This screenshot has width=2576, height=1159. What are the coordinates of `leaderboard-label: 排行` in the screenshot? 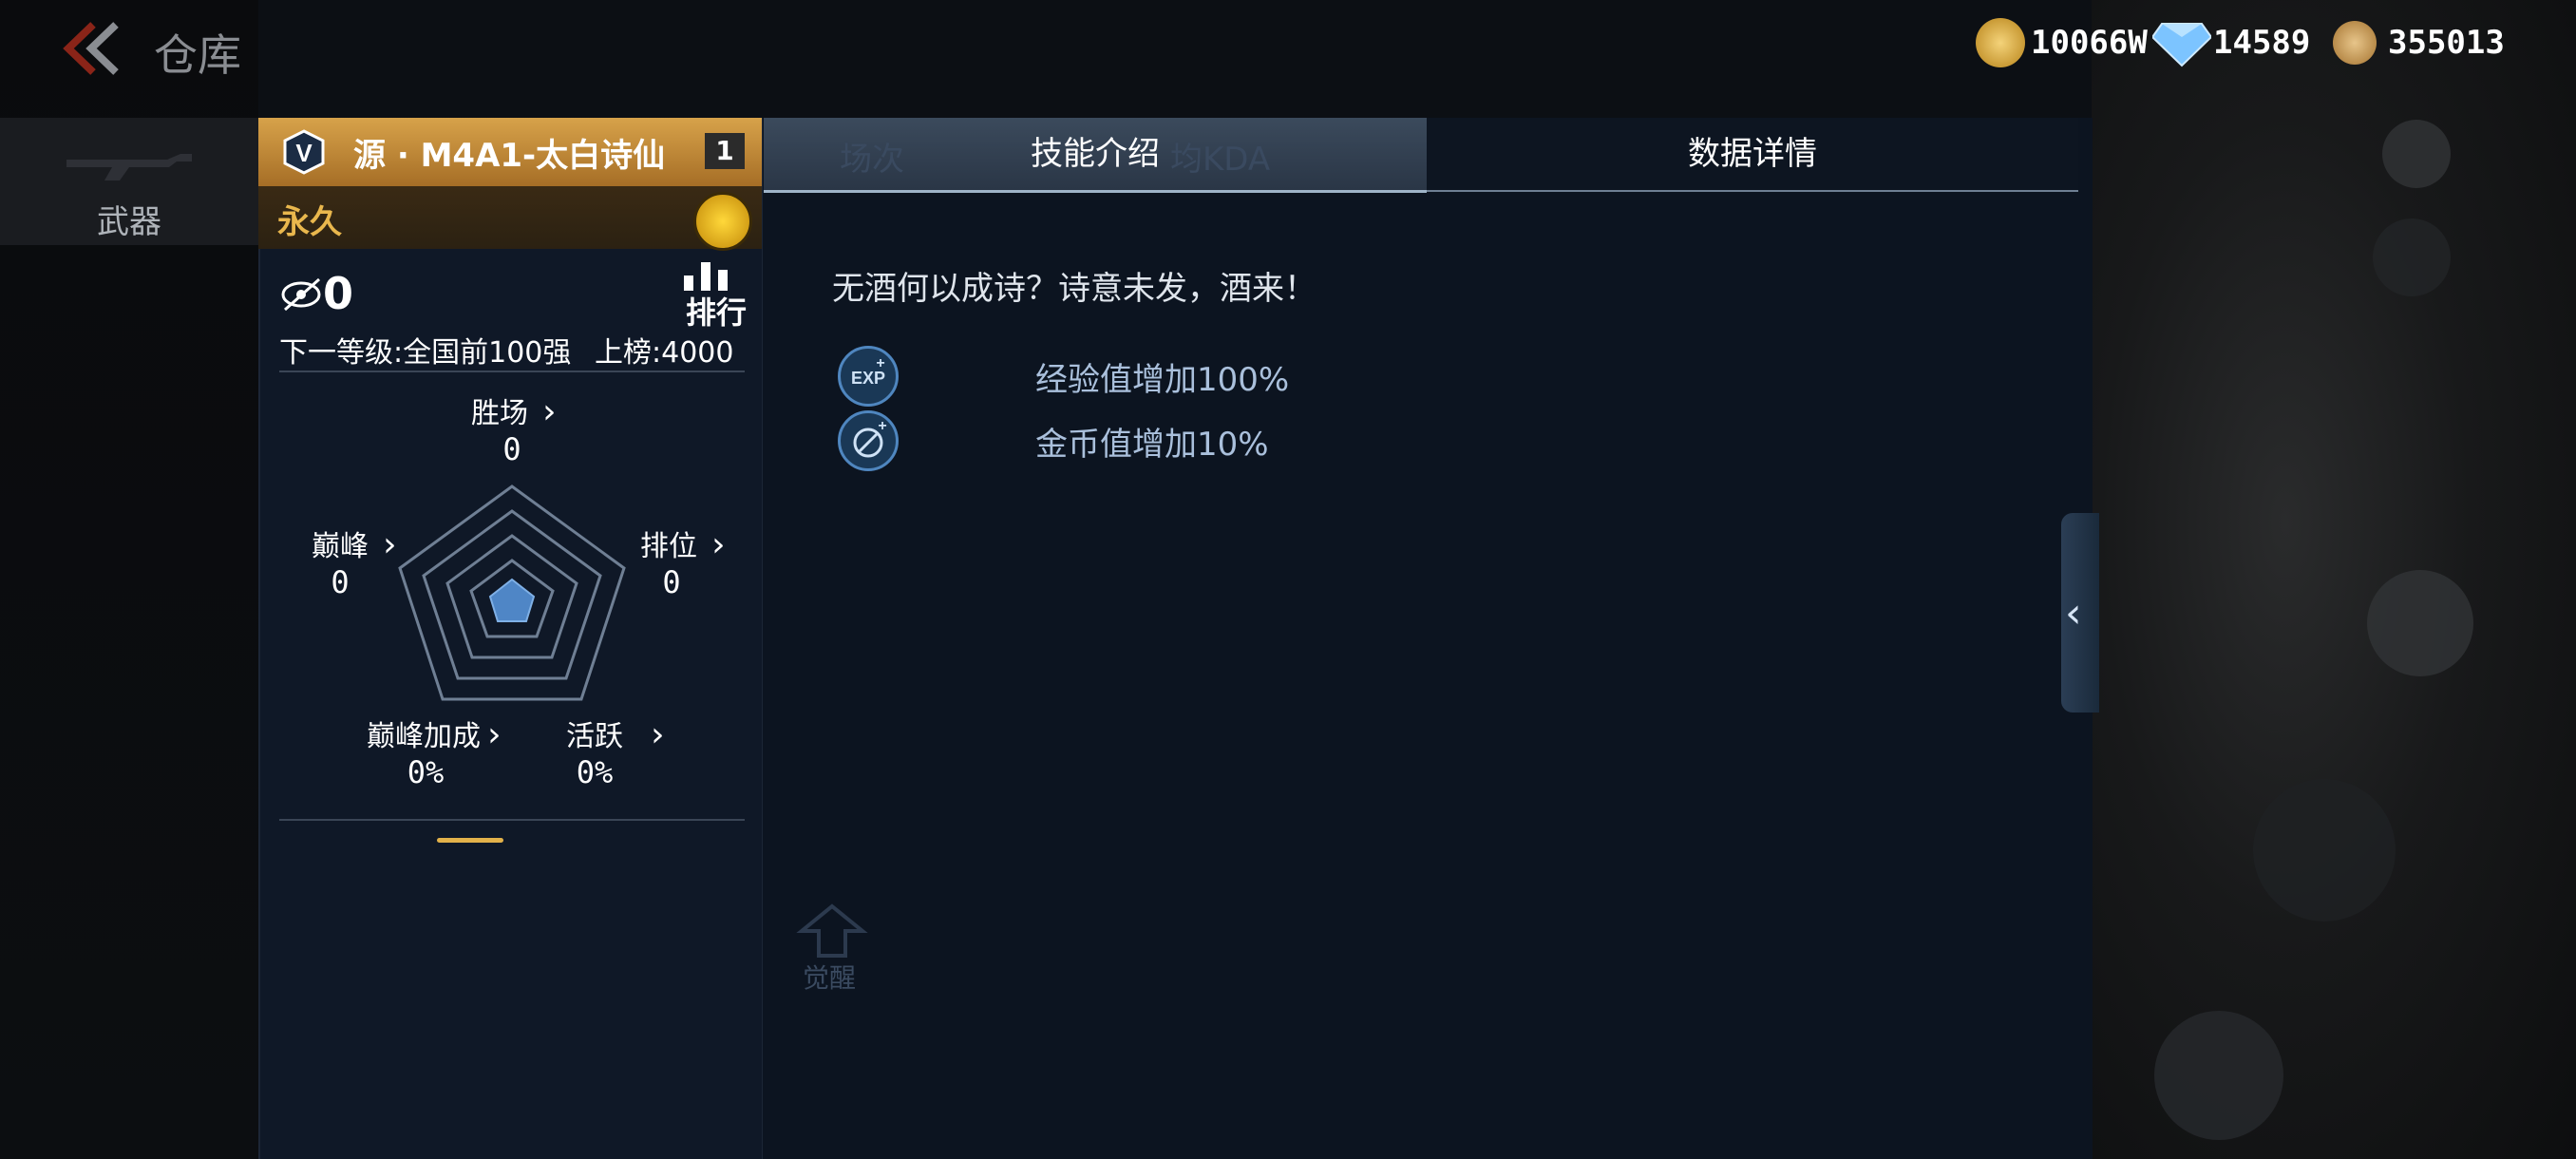 It's located at (717, 312).